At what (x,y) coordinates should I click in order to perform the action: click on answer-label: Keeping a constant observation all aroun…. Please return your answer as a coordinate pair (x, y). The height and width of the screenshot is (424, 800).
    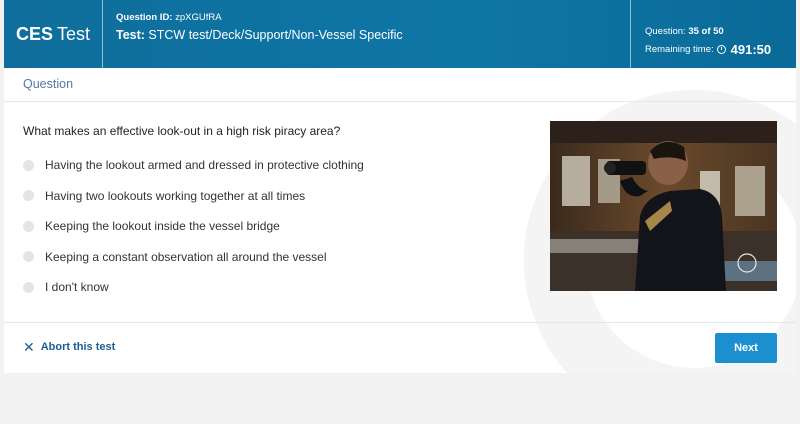
    Looking at the image, I should click on (186, 256).